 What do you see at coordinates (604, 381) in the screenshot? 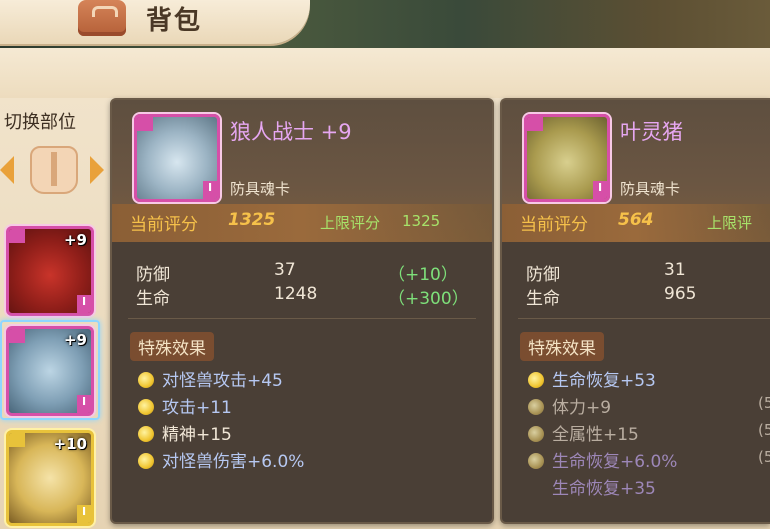
I see `effect-text: 生命恢复+53` at bounding box center [604, 381].